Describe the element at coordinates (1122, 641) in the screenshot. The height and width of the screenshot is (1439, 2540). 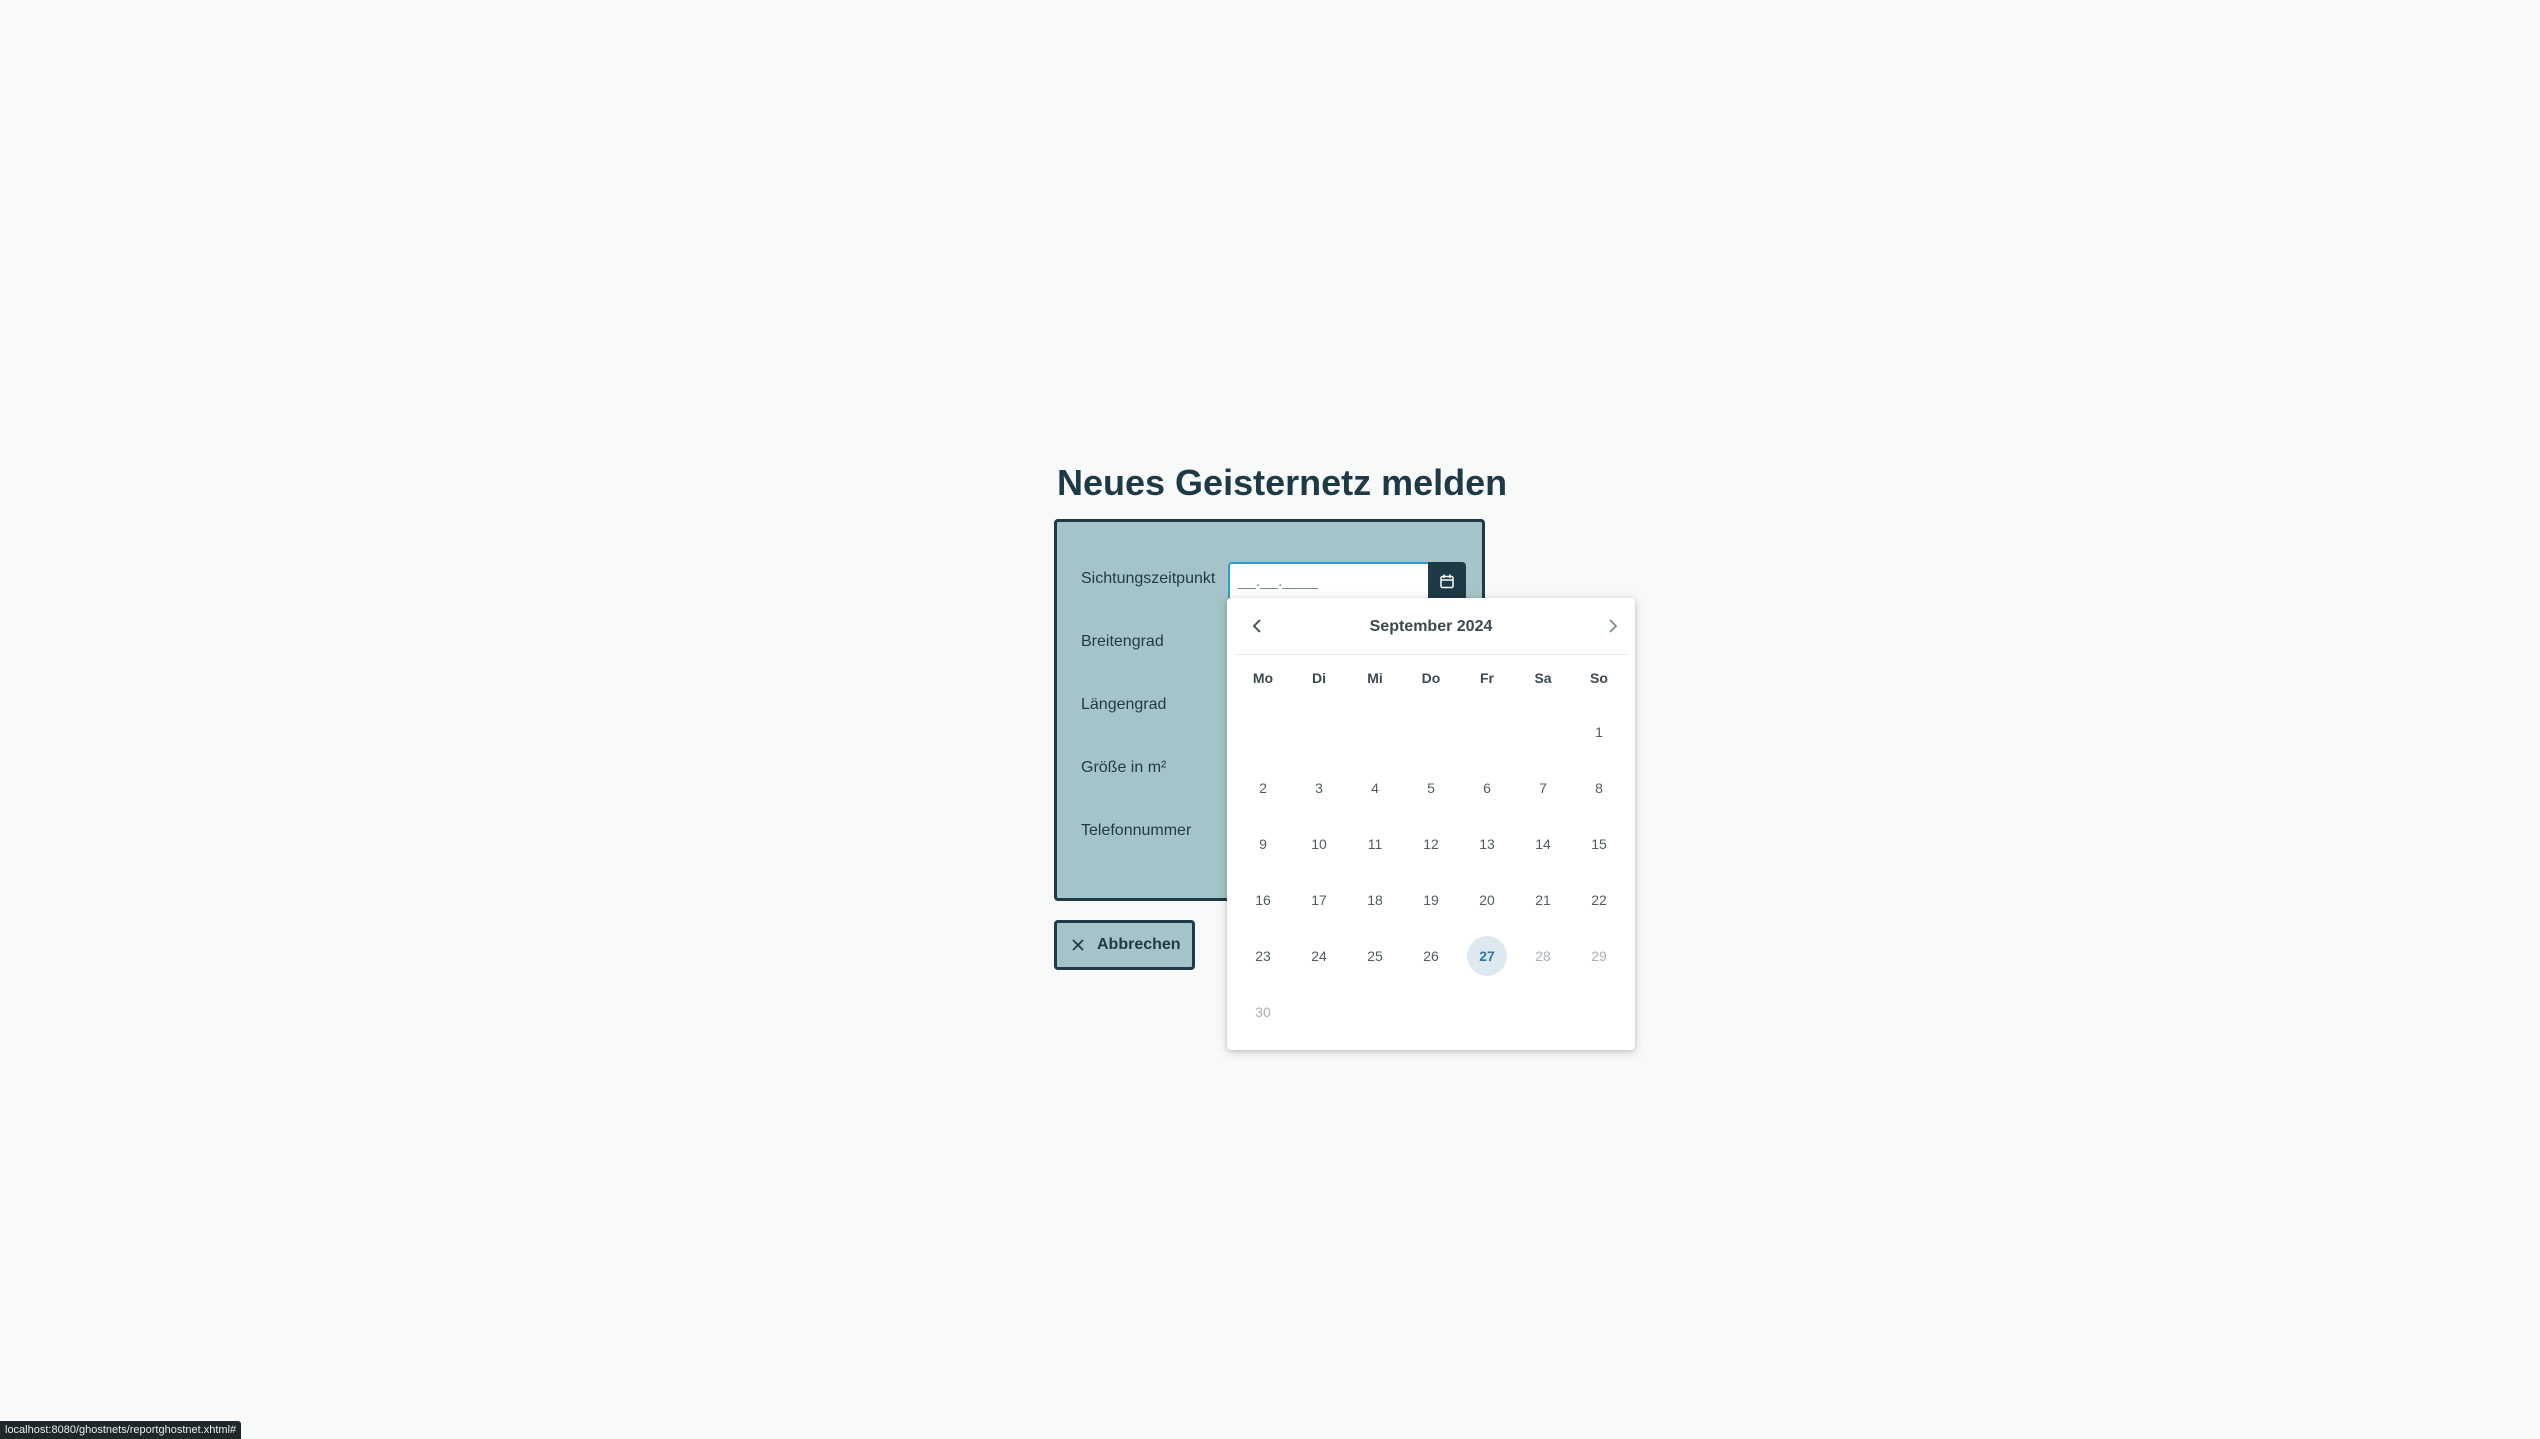
I see `latitude-label: Breitengrad` at that location.